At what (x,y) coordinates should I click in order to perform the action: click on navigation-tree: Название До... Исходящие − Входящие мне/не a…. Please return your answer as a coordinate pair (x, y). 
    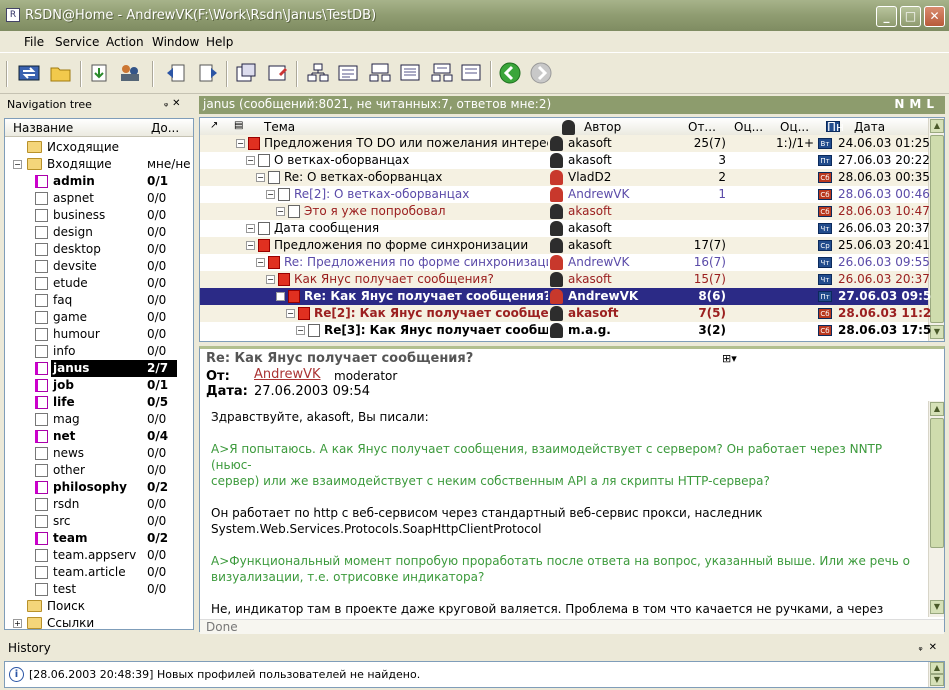
    Looking at the image, I should click on (99, 374).